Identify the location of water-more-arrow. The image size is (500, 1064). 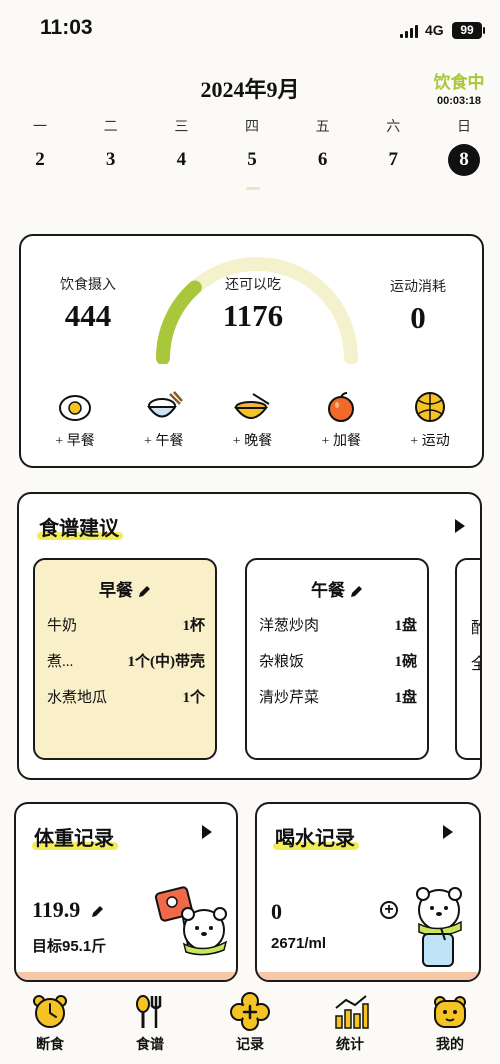
(448, 832).